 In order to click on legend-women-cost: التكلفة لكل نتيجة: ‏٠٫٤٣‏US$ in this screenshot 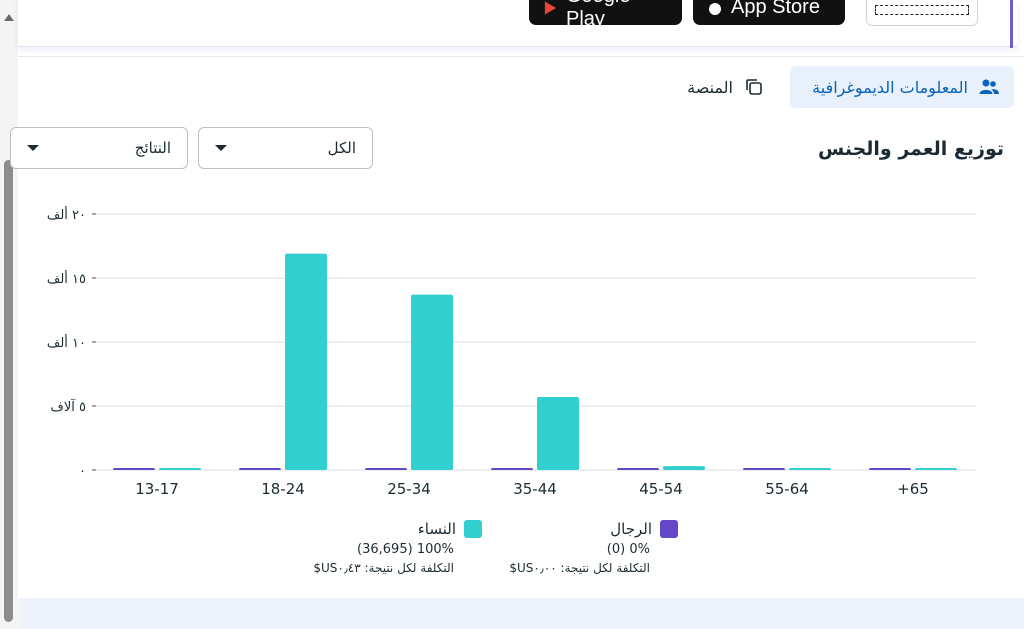, I will do `click(383, 568)`.